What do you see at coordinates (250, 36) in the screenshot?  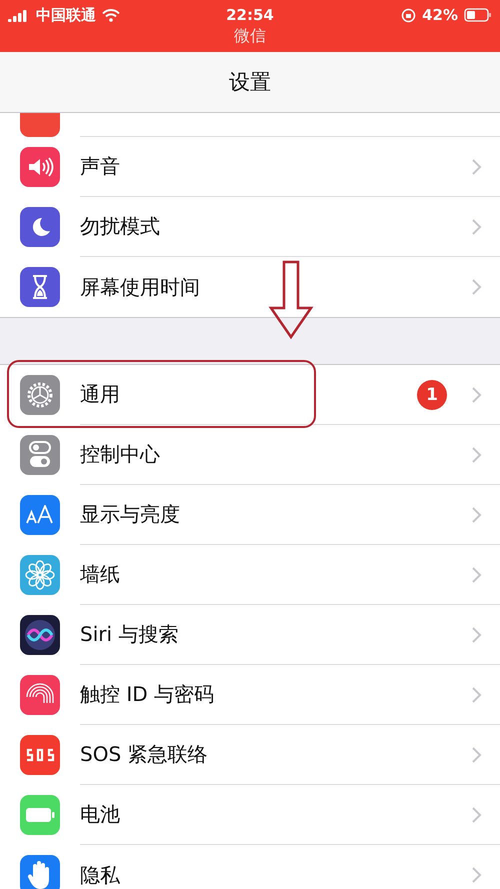 I see `app-label: 微信` at bounding box center [250, 36].